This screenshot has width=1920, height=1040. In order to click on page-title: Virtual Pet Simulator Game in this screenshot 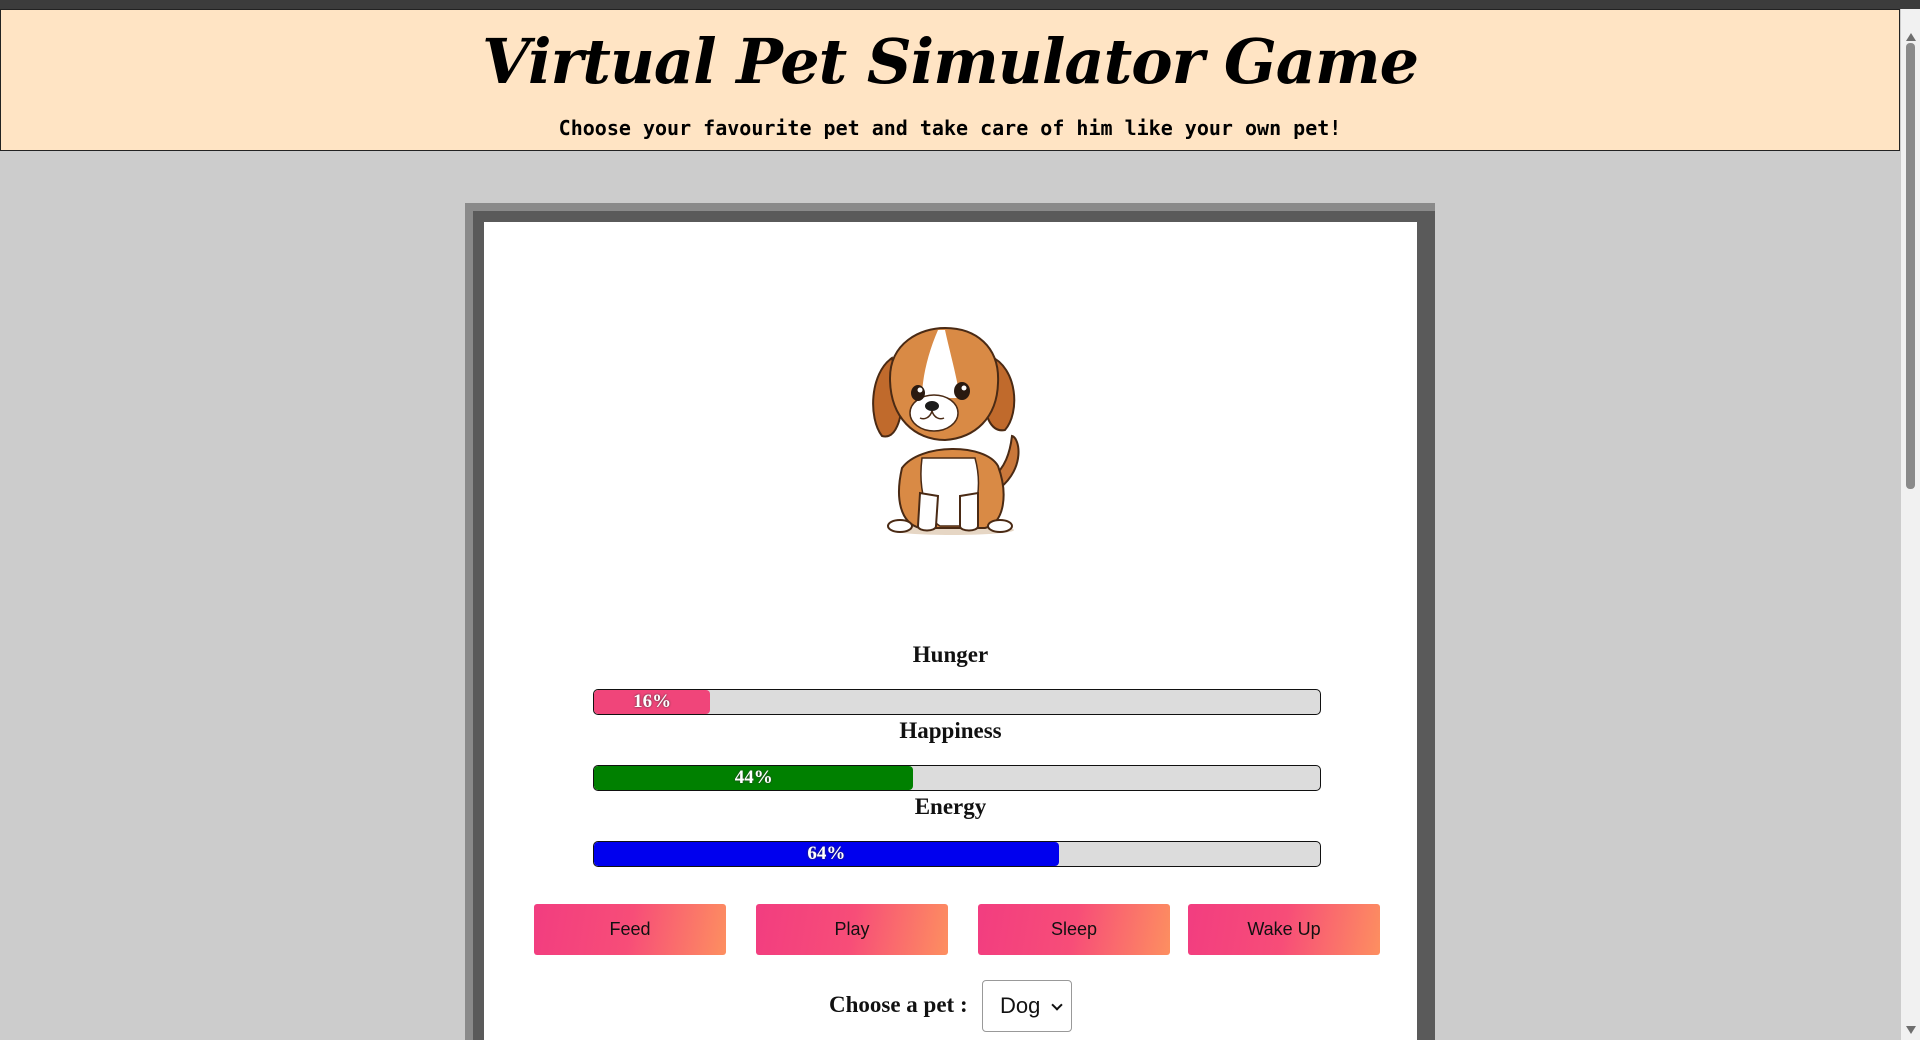, I will do `click(950, 61)`.